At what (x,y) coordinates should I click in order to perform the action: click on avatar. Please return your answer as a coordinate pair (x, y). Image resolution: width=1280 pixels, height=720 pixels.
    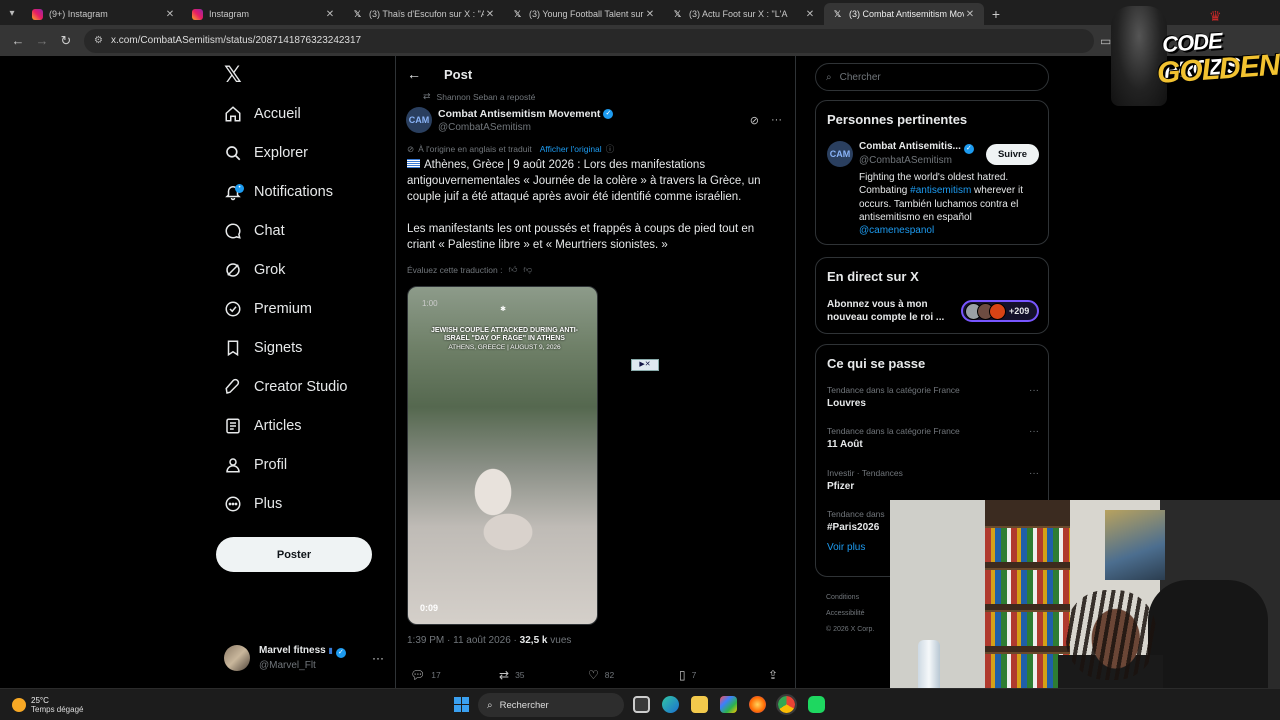
    Looking at the image, I should click on (997, 311).